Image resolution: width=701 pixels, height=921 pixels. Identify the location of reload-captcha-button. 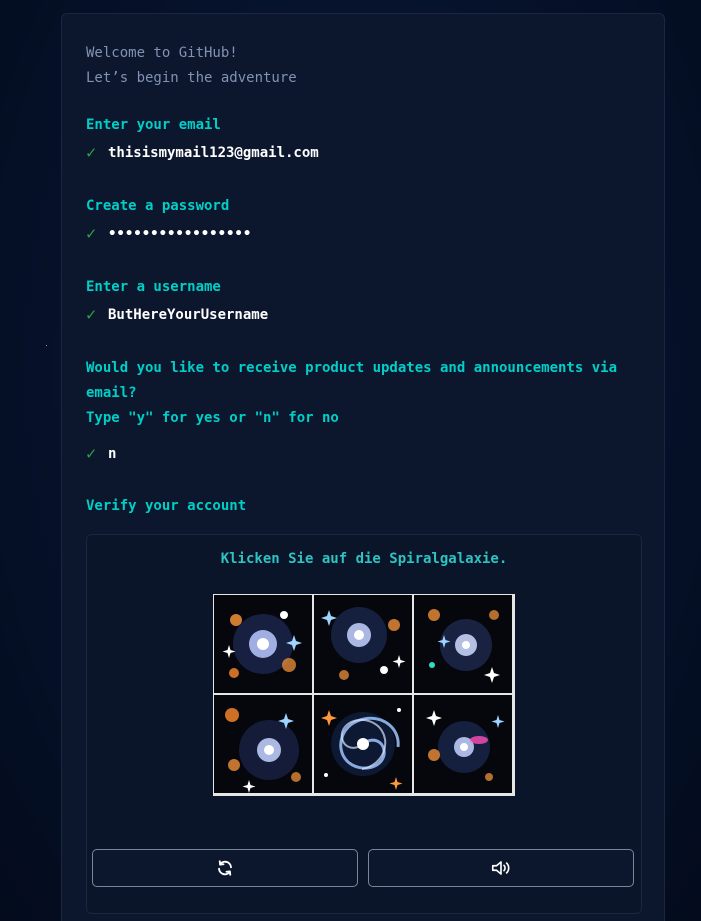
(225, 868).